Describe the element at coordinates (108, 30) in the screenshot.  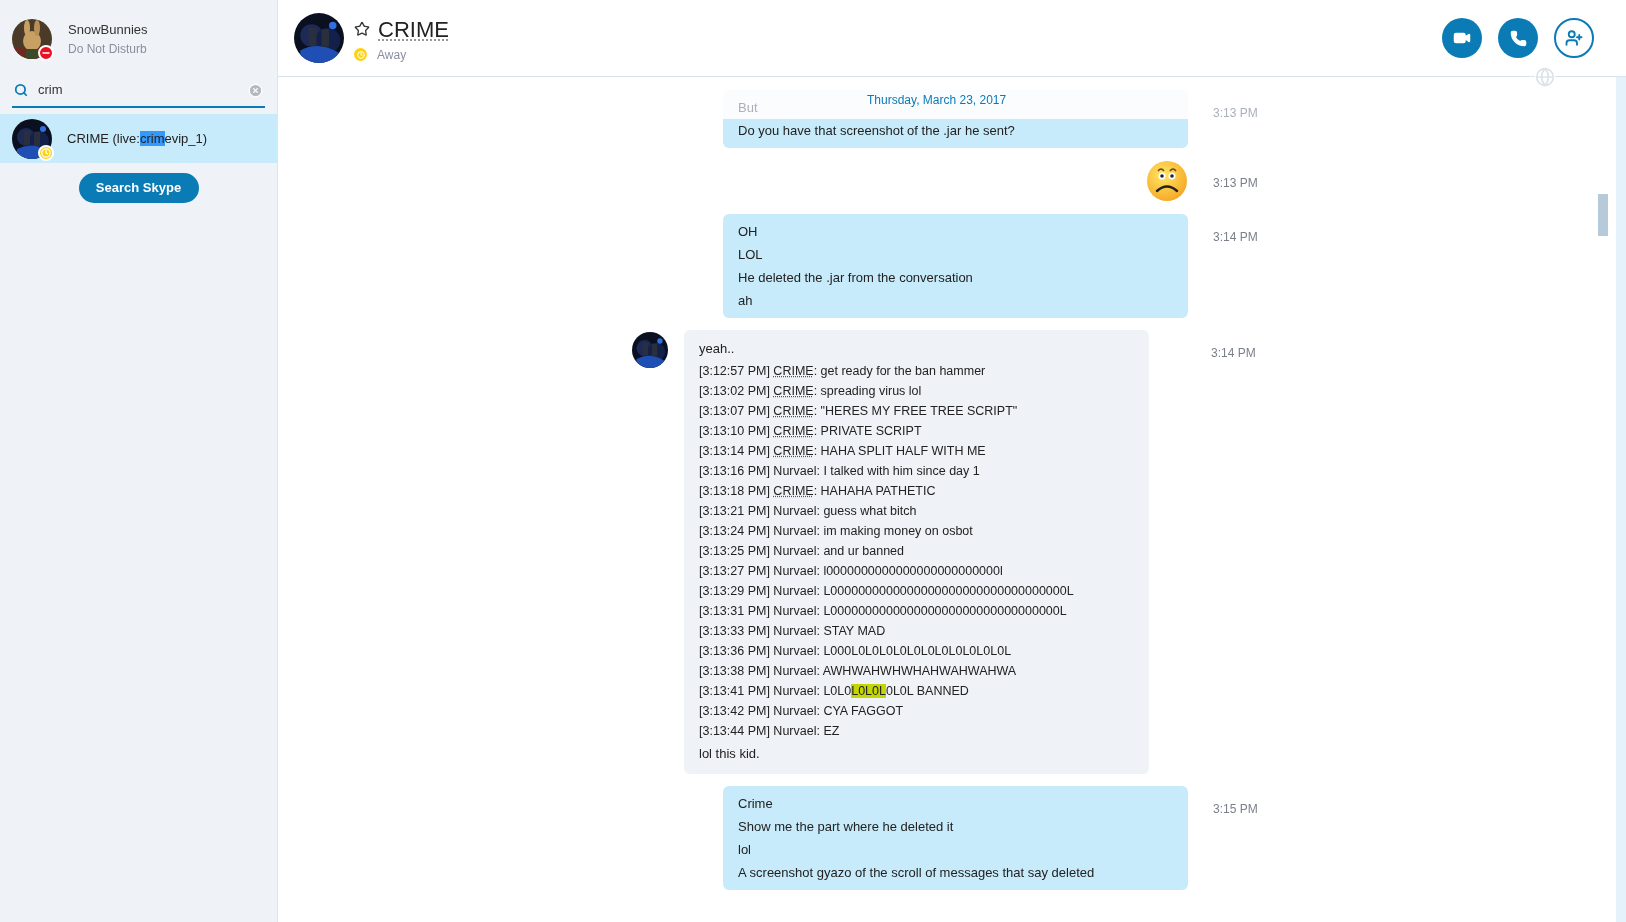
I see `profile-name: SnowBunnies` at that location.